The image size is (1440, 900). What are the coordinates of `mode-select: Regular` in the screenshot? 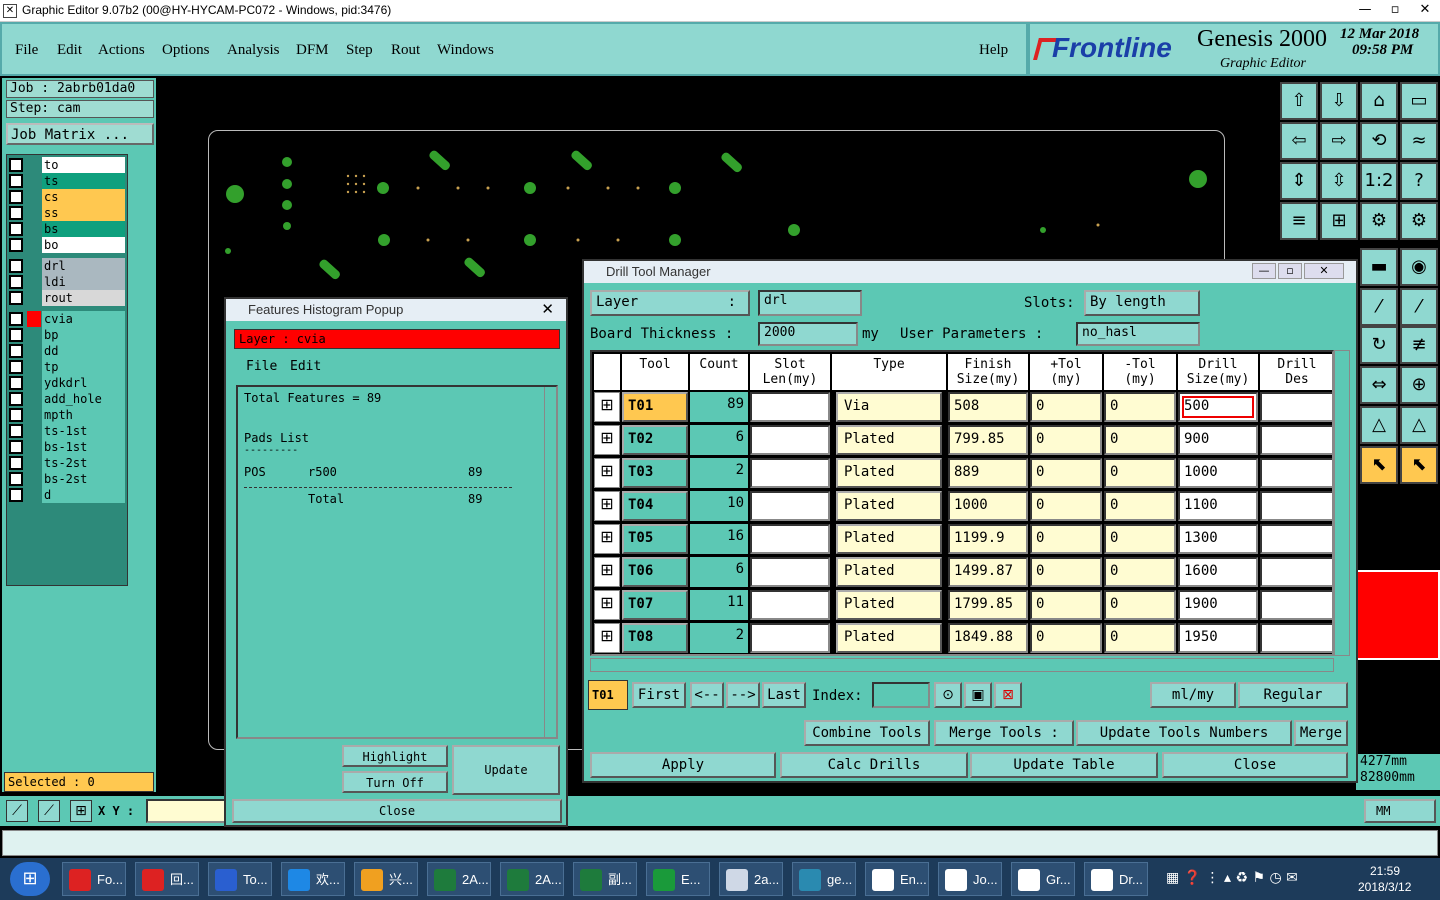 It's located at (1293, 695).